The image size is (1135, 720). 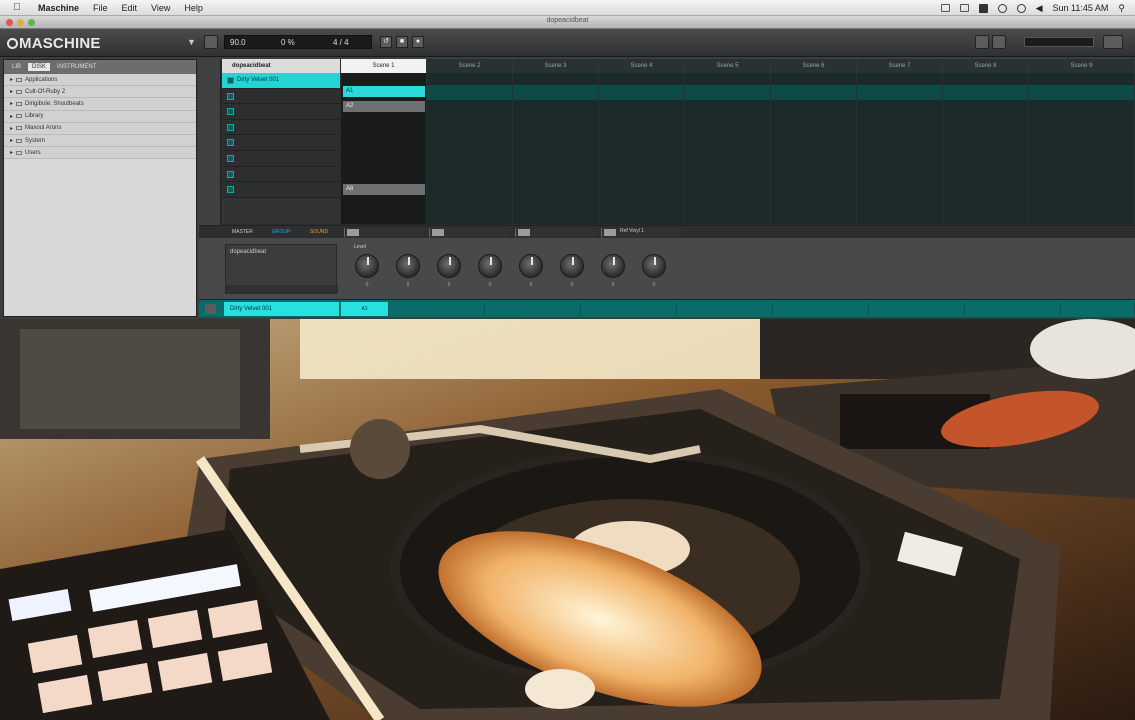 What do you see at coordinates (281, 232) in the screenshot?
I see `tab-group: GROUP` at bounding box center [281, 232].